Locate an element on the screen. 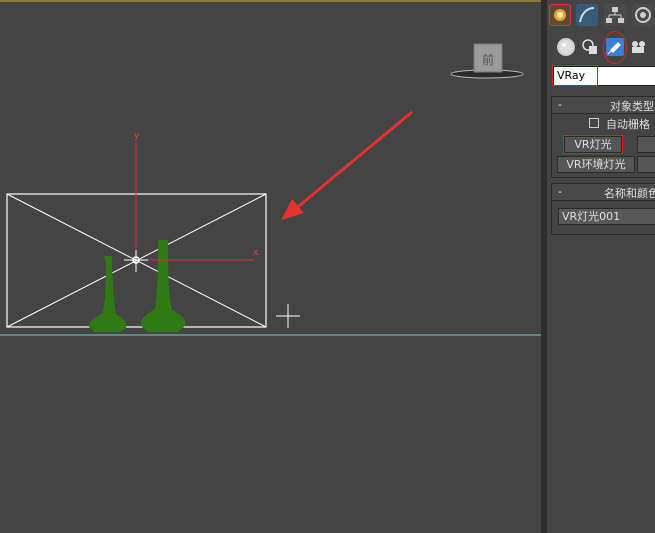 This screenshot has width=655, height=533. shapes-icon is located at coordinates (589, 46).